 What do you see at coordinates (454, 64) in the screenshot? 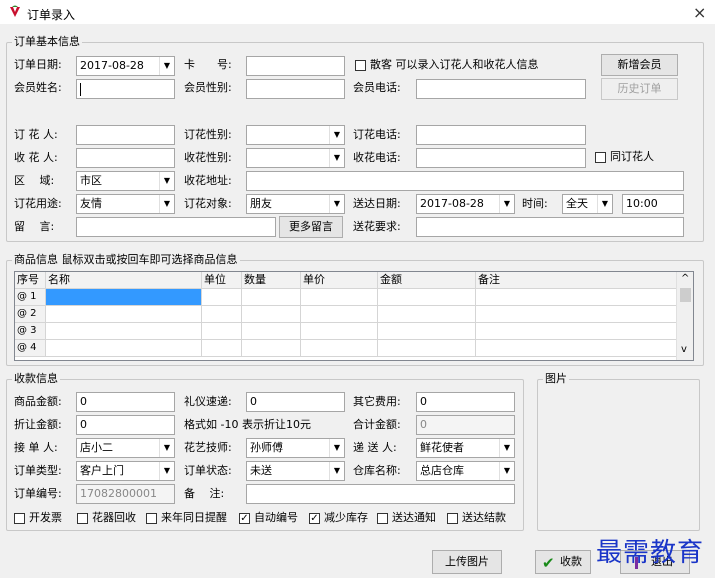
I see `walkin-label: 散客 可以录入订花人和收花人信息` at bounding box center [454, 64].